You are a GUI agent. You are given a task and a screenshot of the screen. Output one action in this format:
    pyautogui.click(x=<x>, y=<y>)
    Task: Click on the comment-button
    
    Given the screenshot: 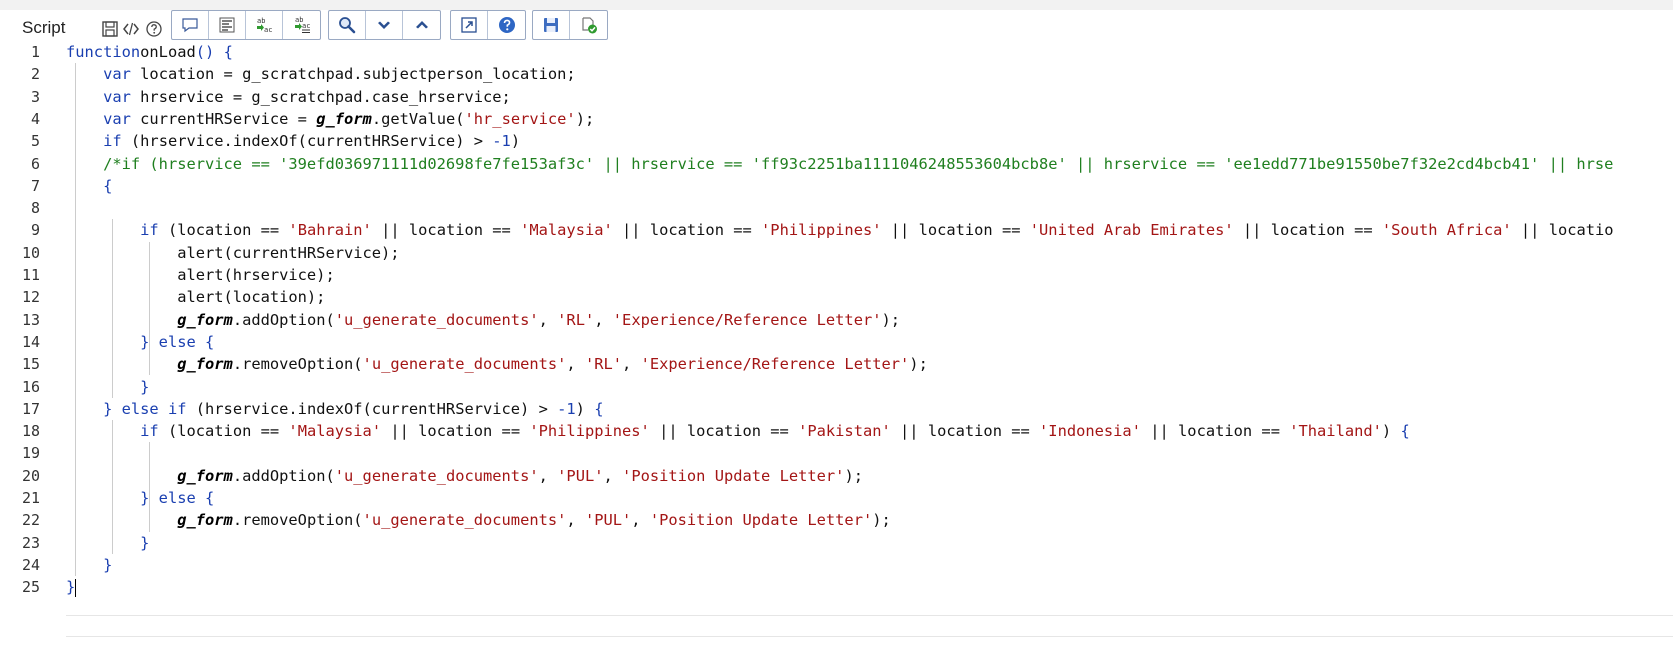 What is the action you would take?
    pyautogui.click(x=190, y=25)
    